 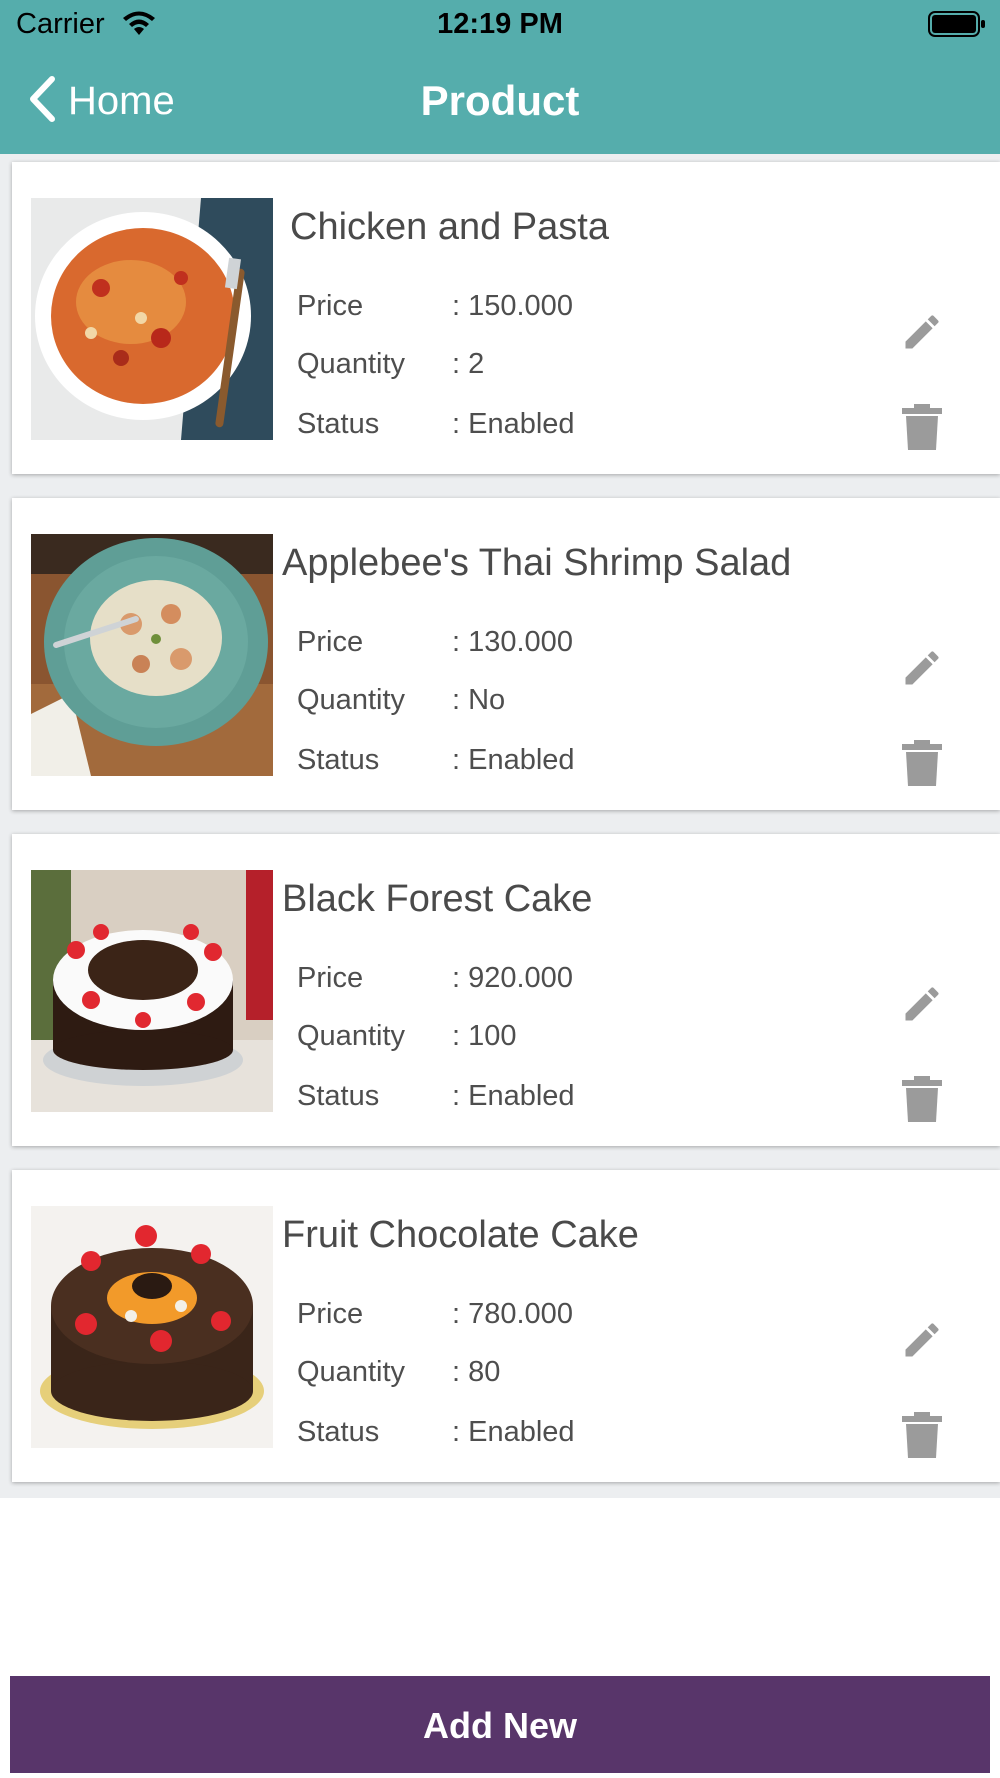 I want to click on quantity-value: : 80, so click(x=476, y=1372).